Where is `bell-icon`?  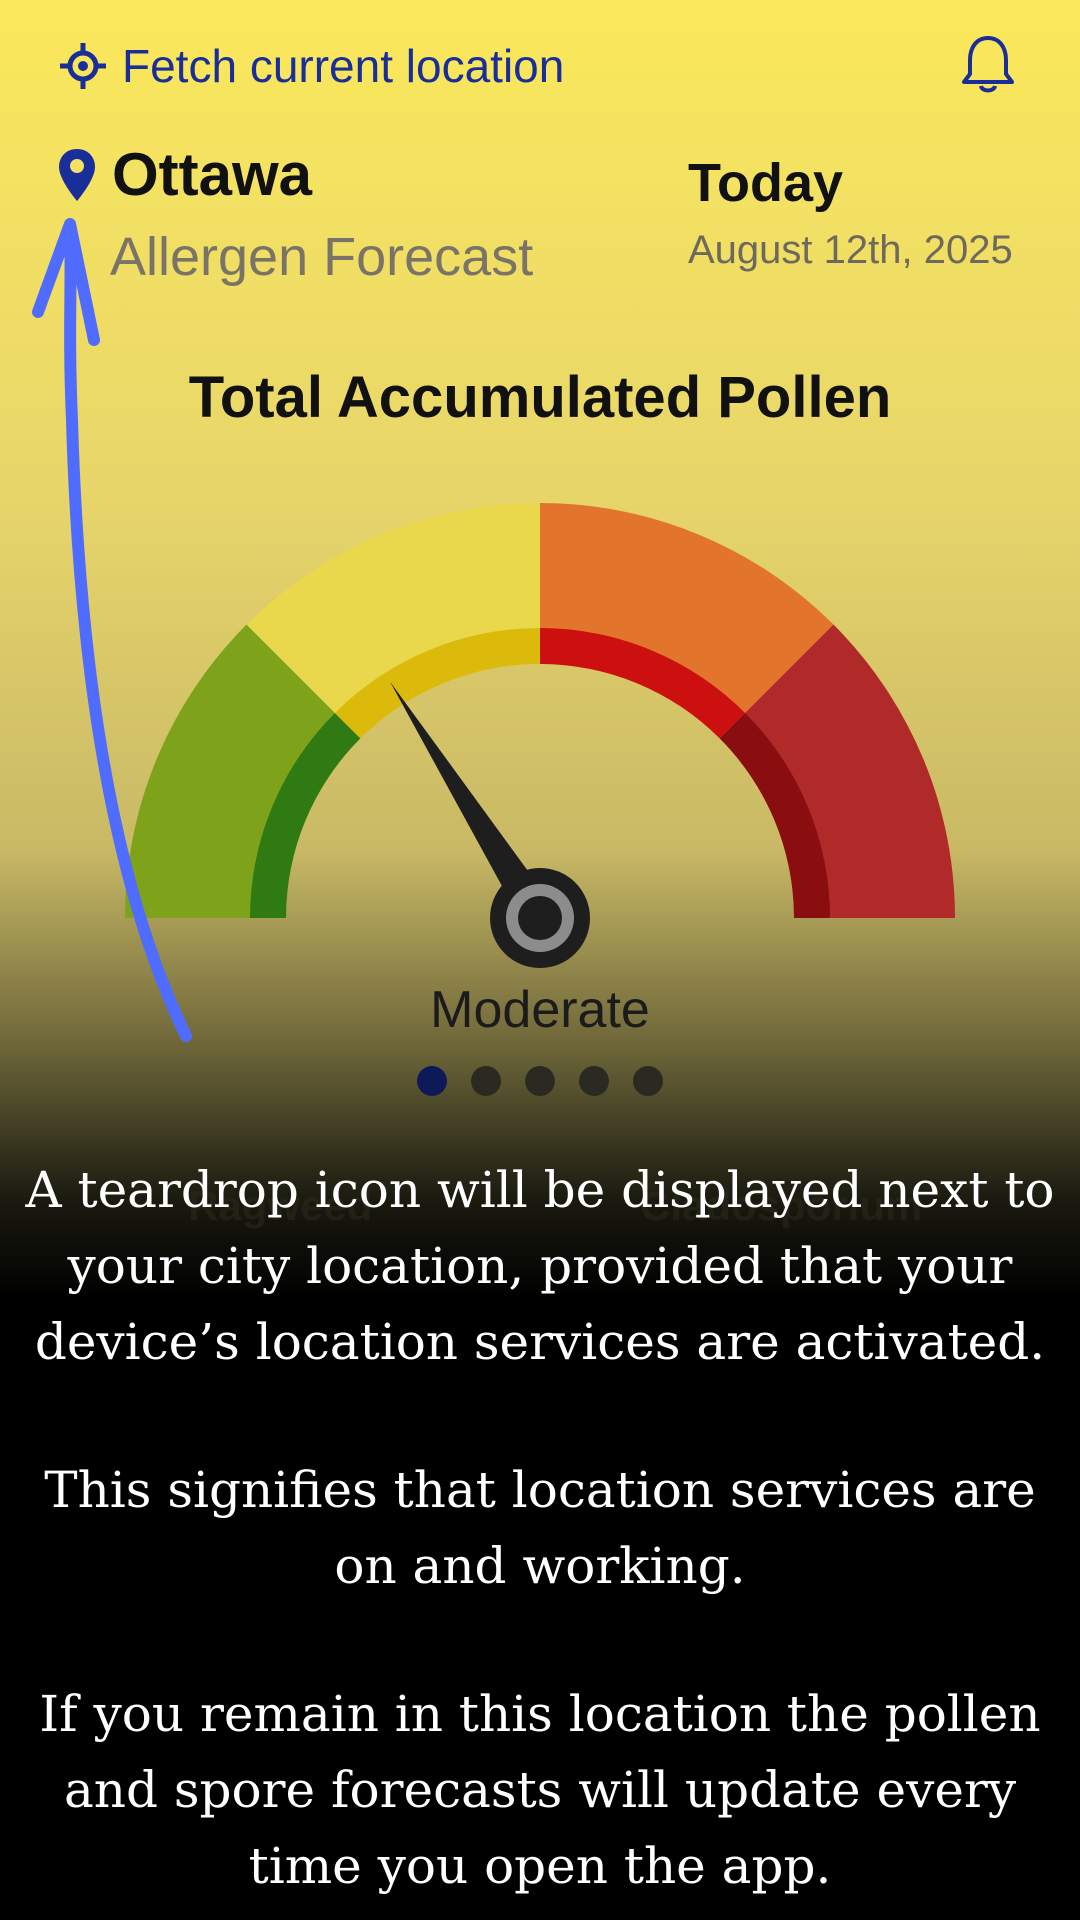
bell-icon is located at coordinates (988, 64).